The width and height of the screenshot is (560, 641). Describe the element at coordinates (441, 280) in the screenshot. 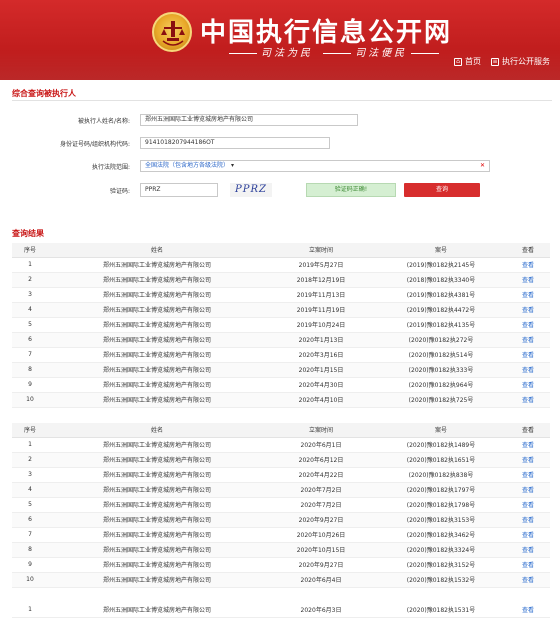

I see `row-case-number: (2018)豫0182执3340号` at that location.